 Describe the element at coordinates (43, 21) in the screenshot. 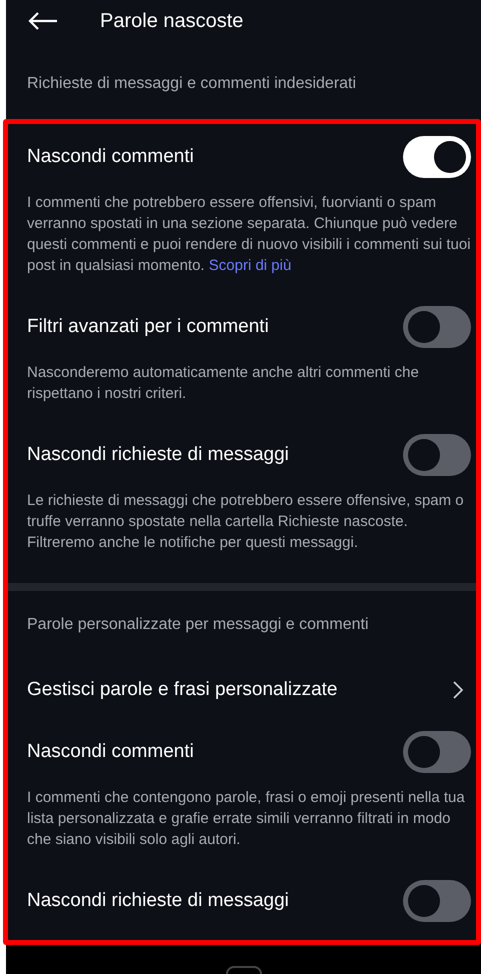

I see `back-icon` at that location.